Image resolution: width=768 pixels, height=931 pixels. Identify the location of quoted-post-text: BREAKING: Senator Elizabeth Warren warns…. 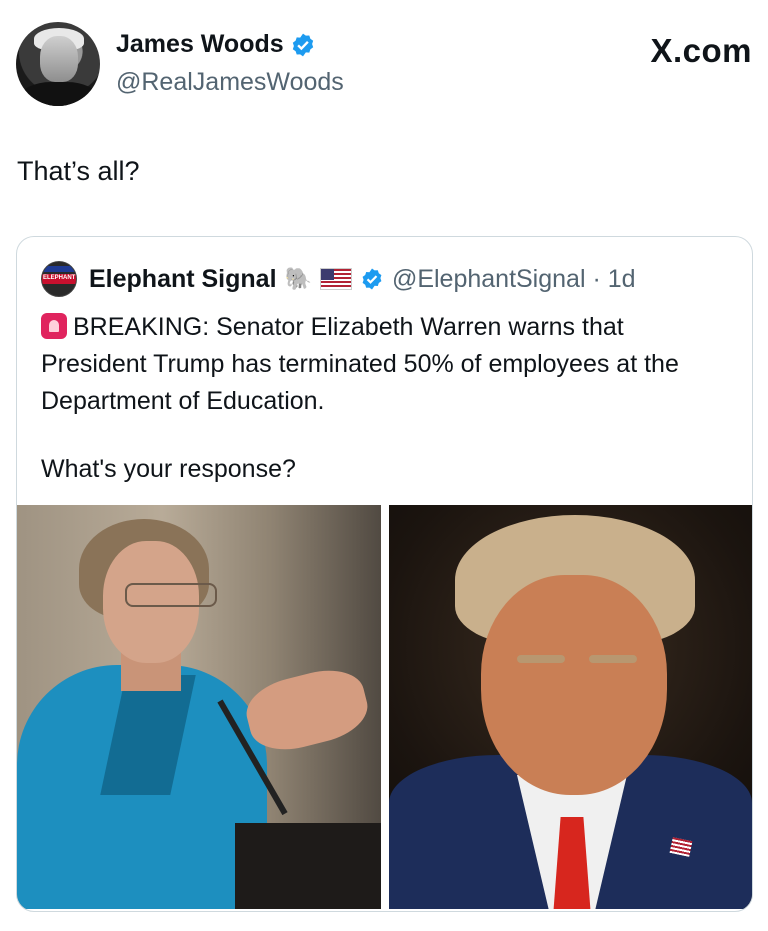
(360, 364).